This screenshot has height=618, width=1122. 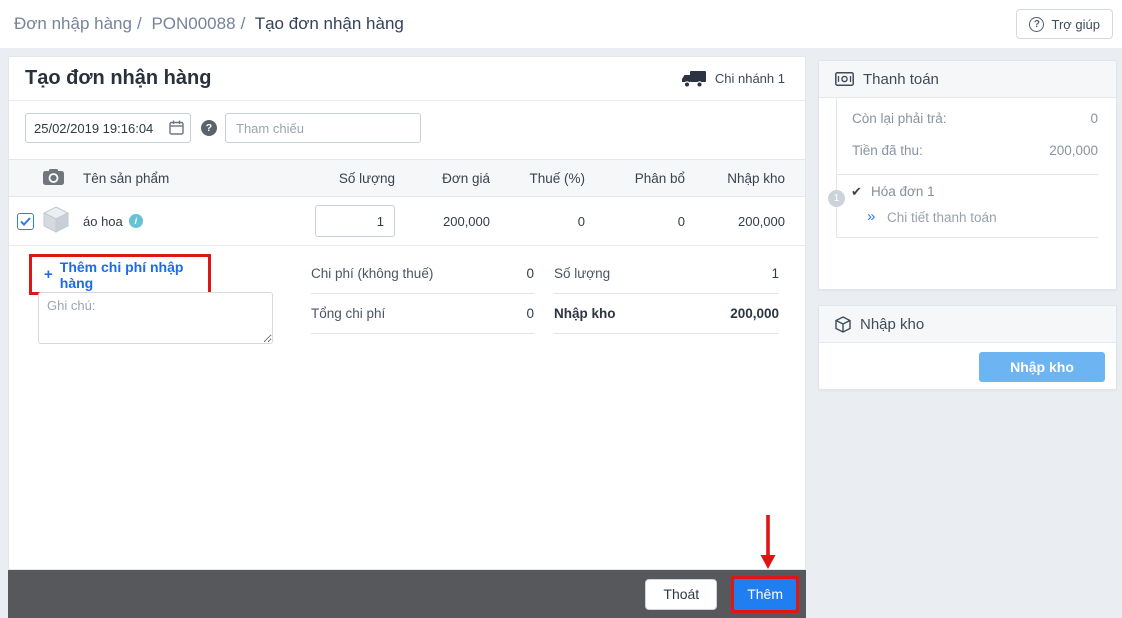 I want to click on col-header-quantity: Số lượng, so click(x=366, y=178).